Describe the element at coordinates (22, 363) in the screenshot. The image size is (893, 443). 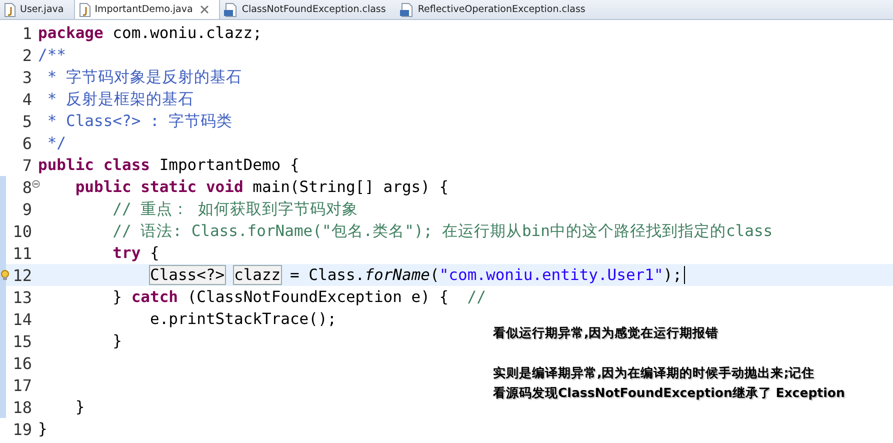
I see `line-number: 16` at that location.